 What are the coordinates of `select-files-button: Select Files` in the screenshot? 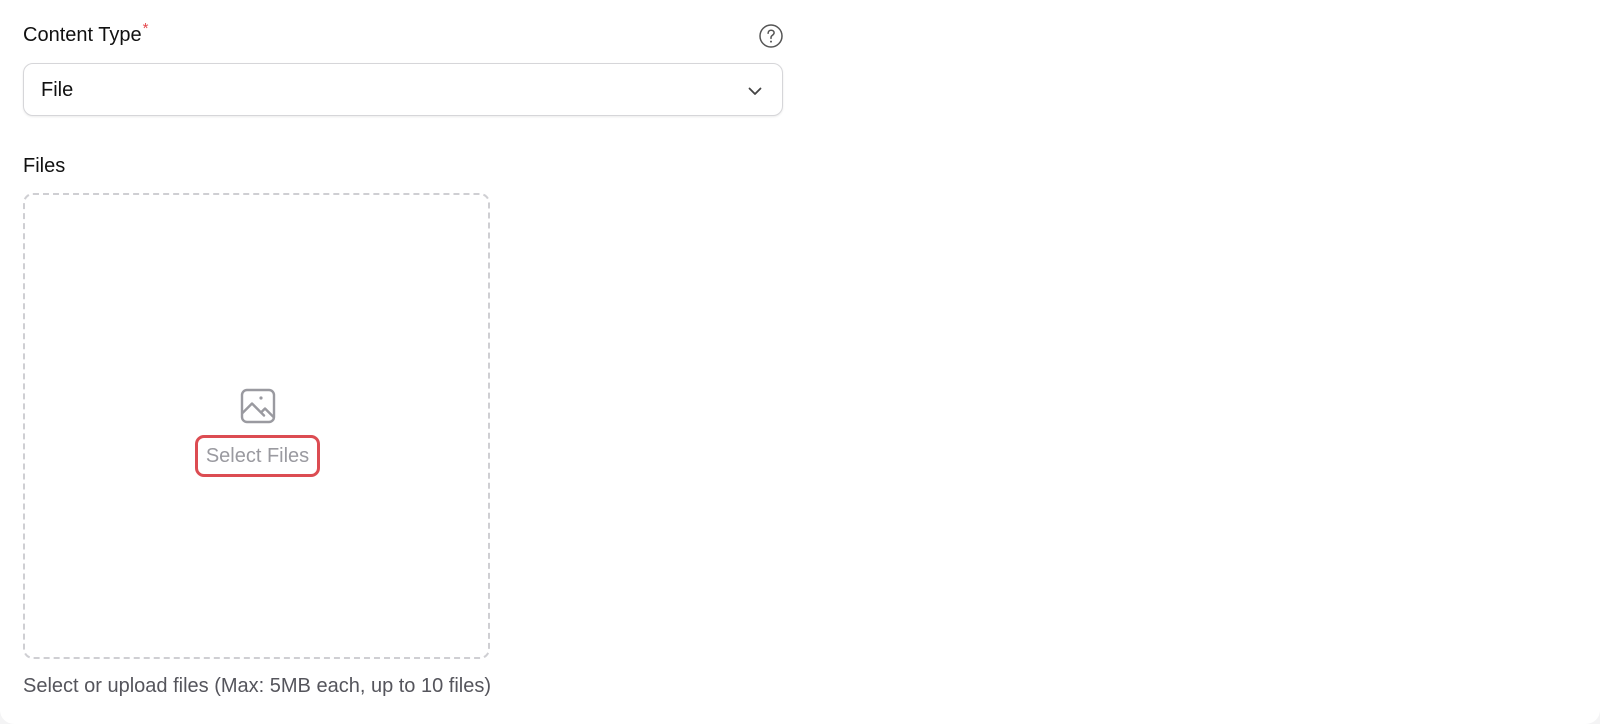 It's located at (257, 456).